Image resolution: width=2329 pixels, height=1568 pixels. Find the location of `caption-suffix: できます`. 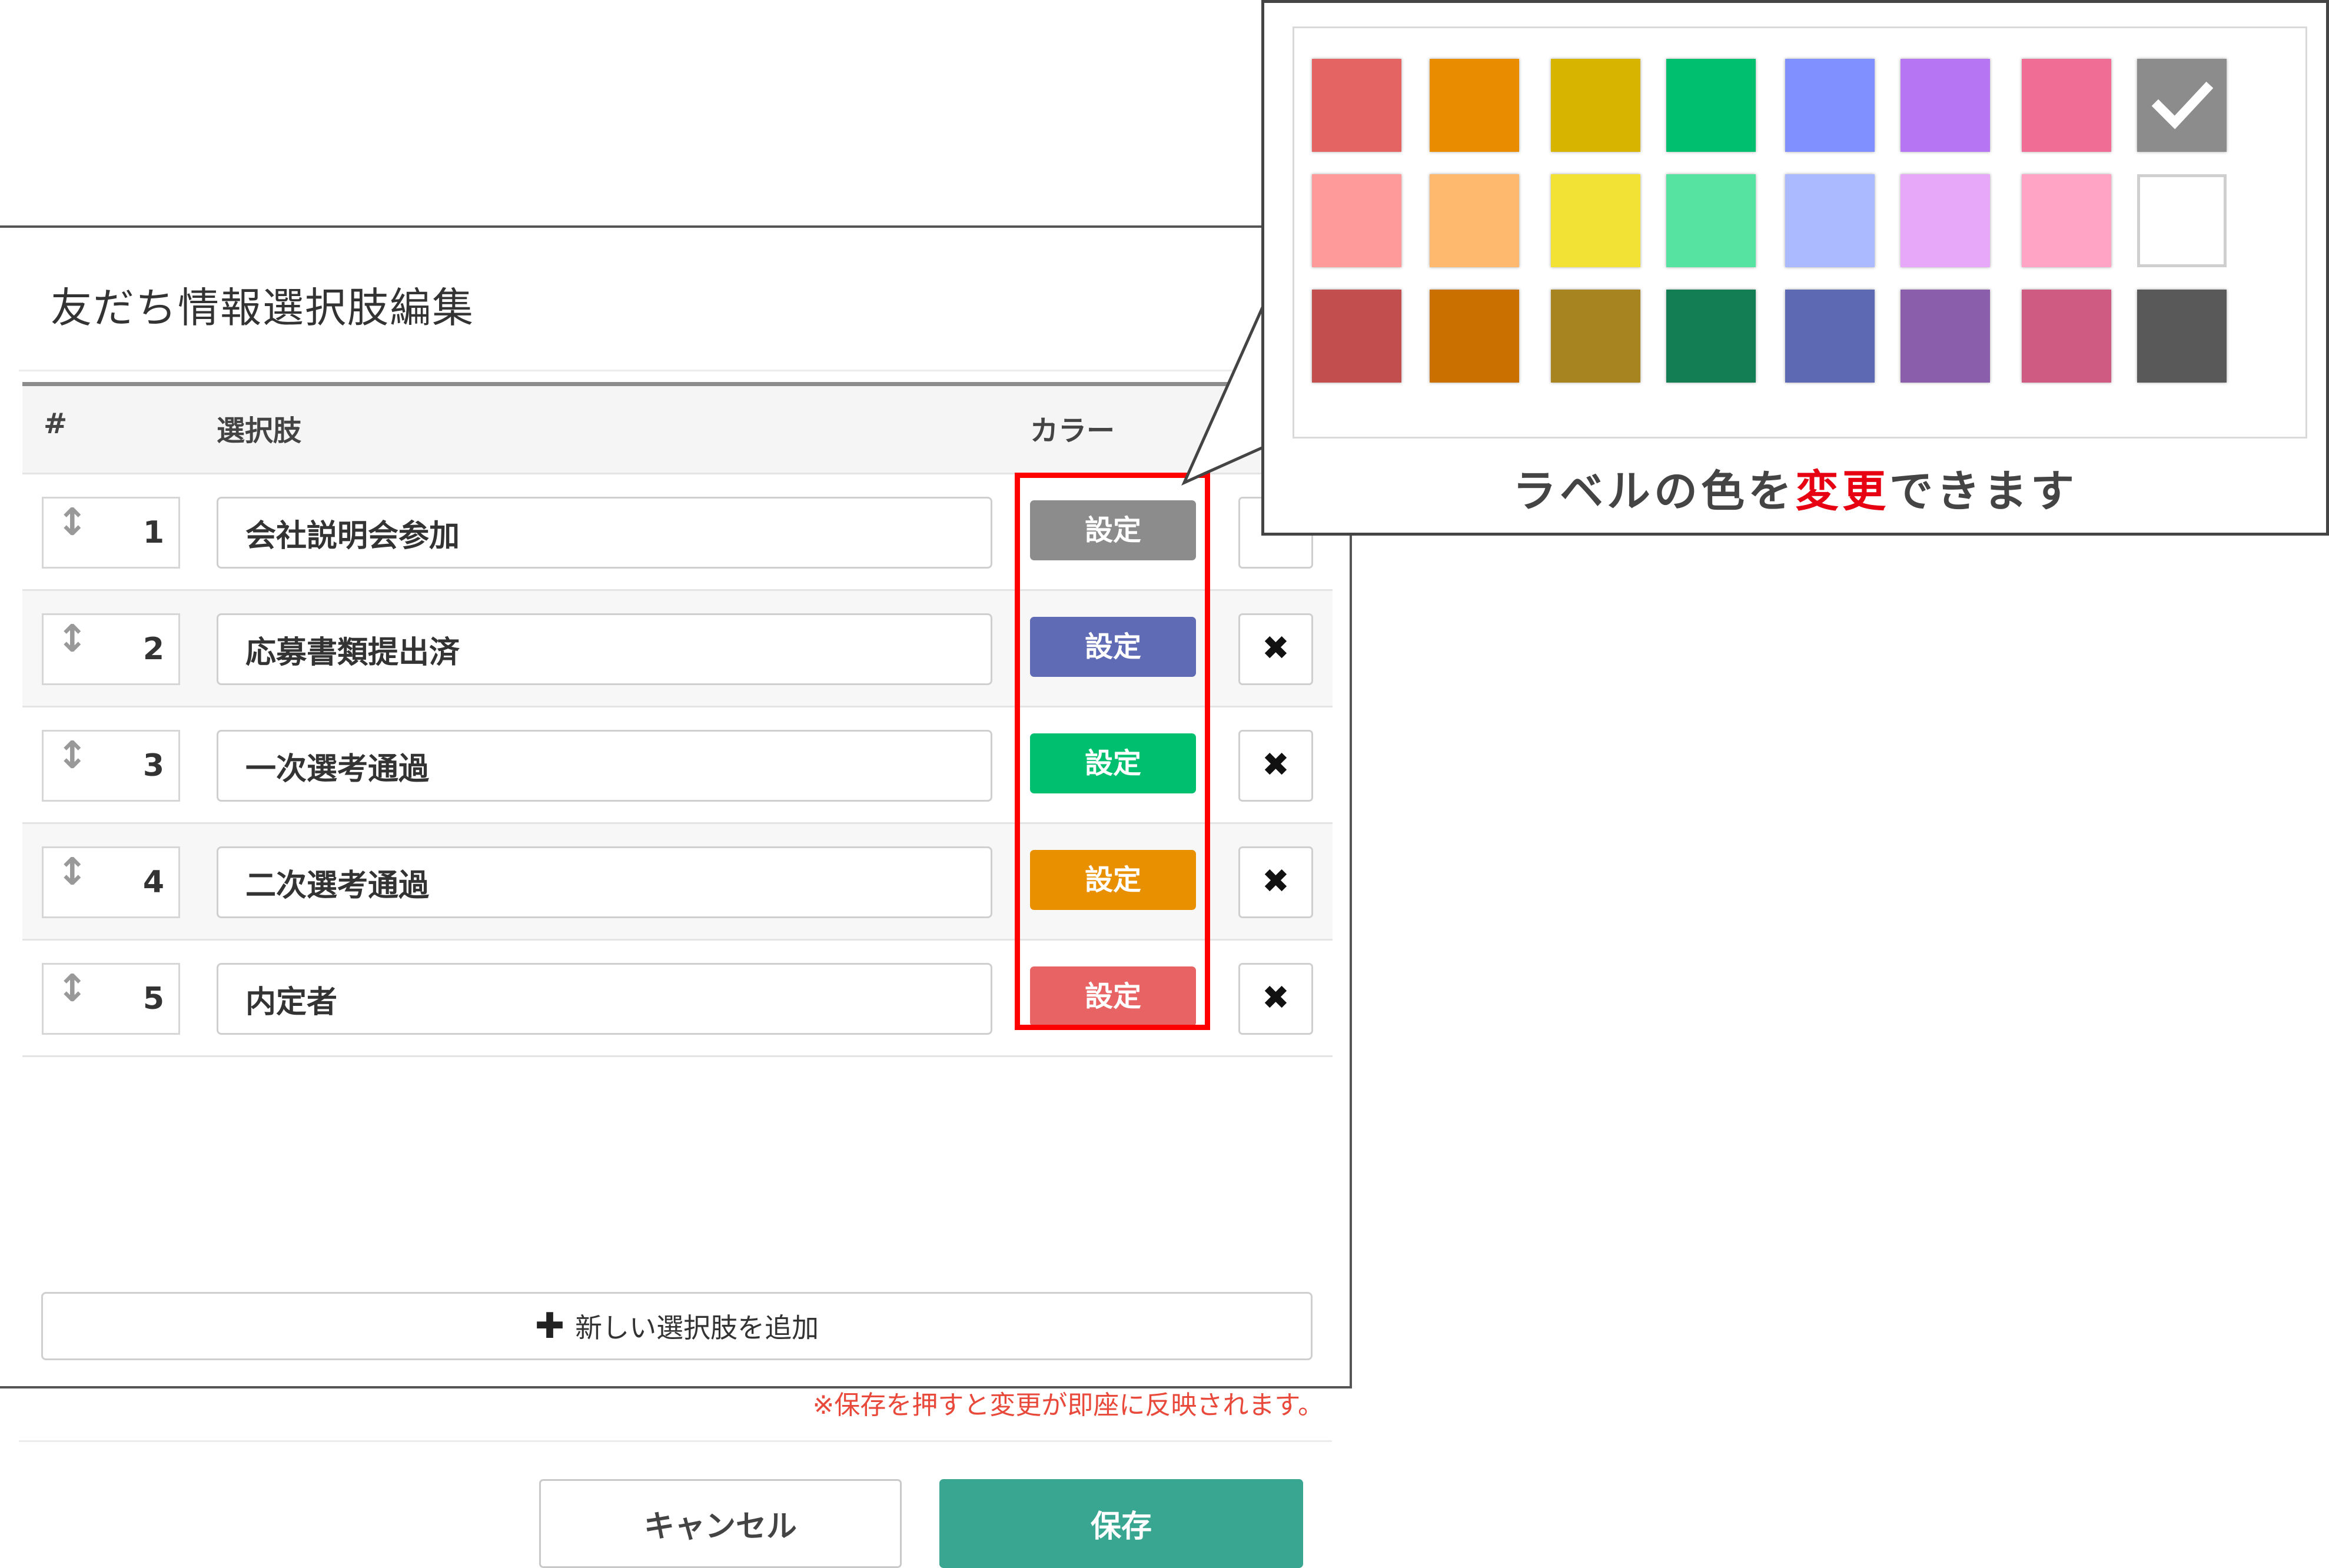

caption-suffix: できます is located at coordinates (1983, 491).